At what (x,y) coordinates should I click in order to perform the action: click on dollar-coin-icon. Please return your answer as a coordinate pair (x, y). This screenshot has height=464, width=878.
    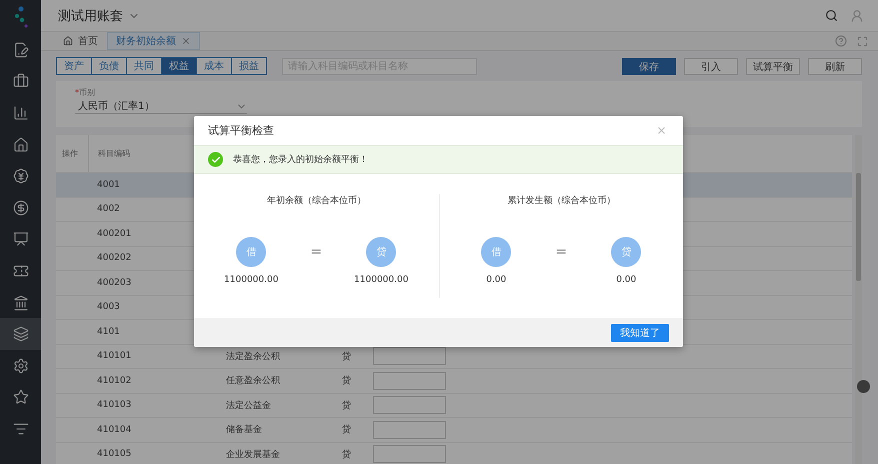
    Looking at the image, I should click on (20, 208).